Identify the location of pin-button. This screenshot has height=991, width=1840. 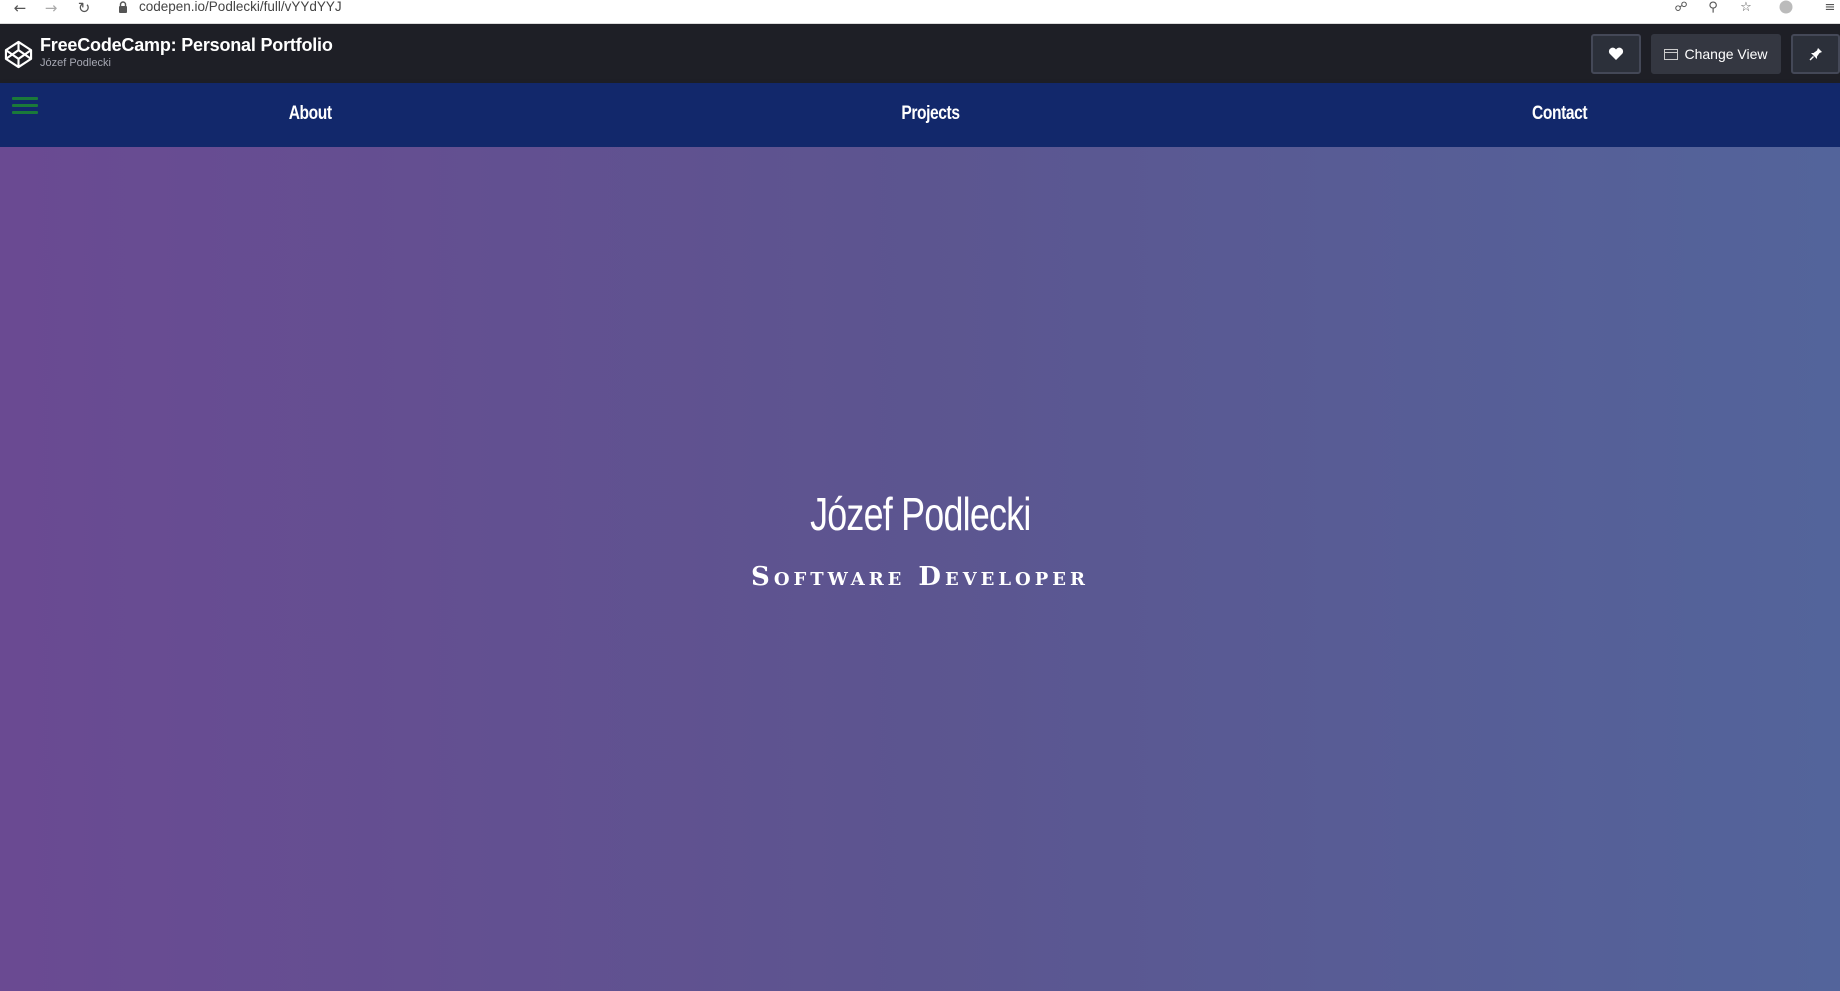
(1815, 54).